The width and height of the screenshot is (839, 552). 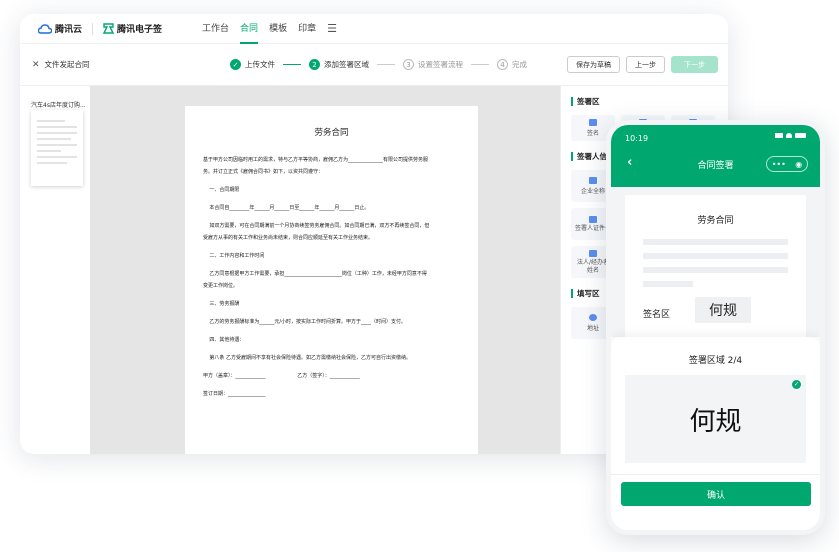 What do you see at coordinates (215, 29) in the screenshot?
I see `nav-item-workbench: 工作台` at bounding box center [215, 29].